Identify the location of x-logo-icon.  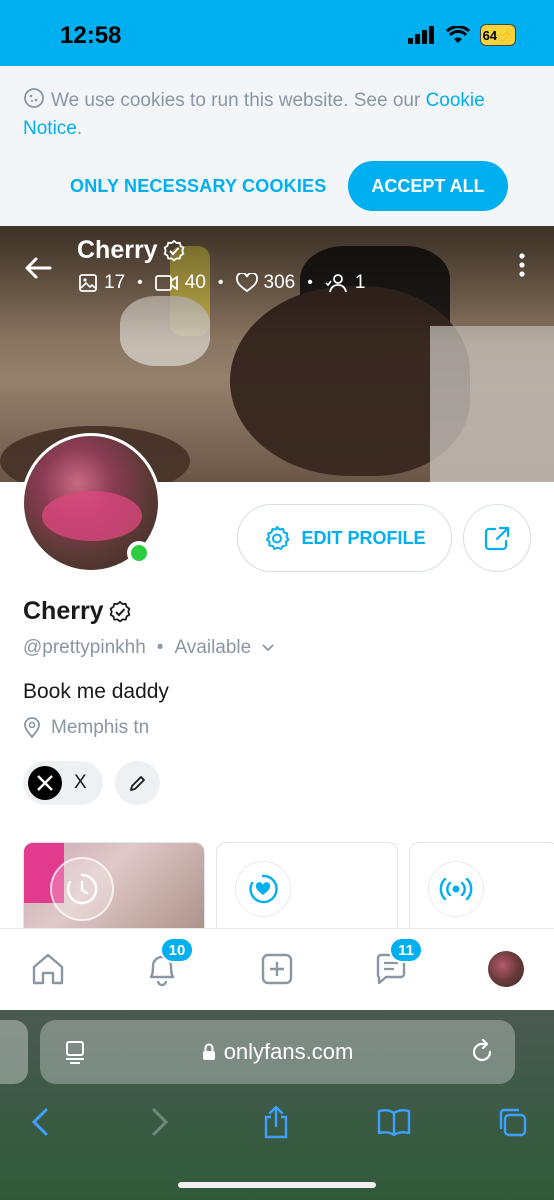
(45, 783).